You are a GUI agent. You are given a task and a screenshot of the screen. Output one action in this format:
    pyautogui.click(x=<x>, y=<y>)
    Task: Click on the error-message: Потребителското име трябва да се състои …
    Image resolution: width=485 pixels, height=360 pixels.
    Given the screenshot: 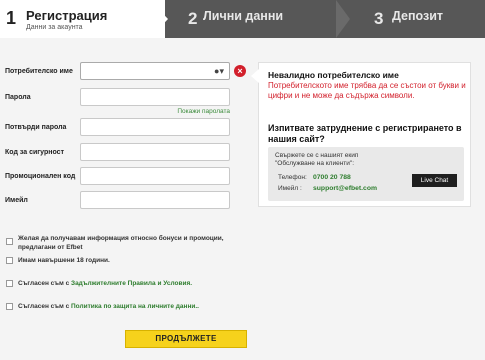 What is the action you would take?
    pyautogui.click(x=367, y=90)
    